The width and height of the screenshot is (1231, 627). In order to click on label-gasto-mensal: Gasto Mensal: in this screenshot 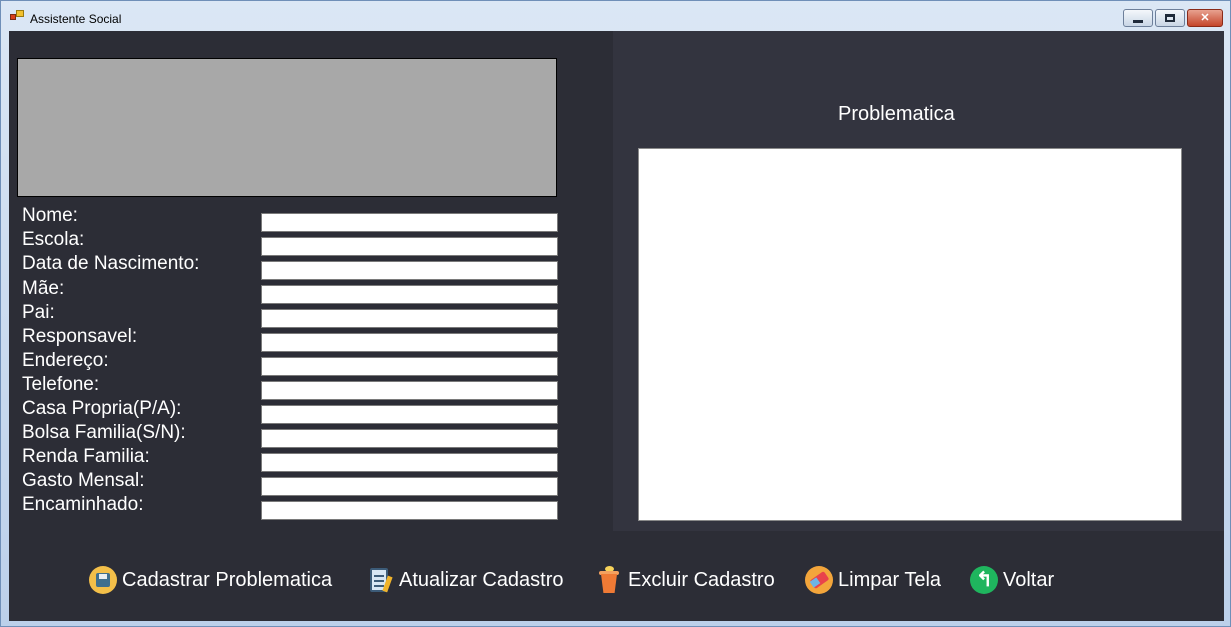, I will do `click(83, 480)`.